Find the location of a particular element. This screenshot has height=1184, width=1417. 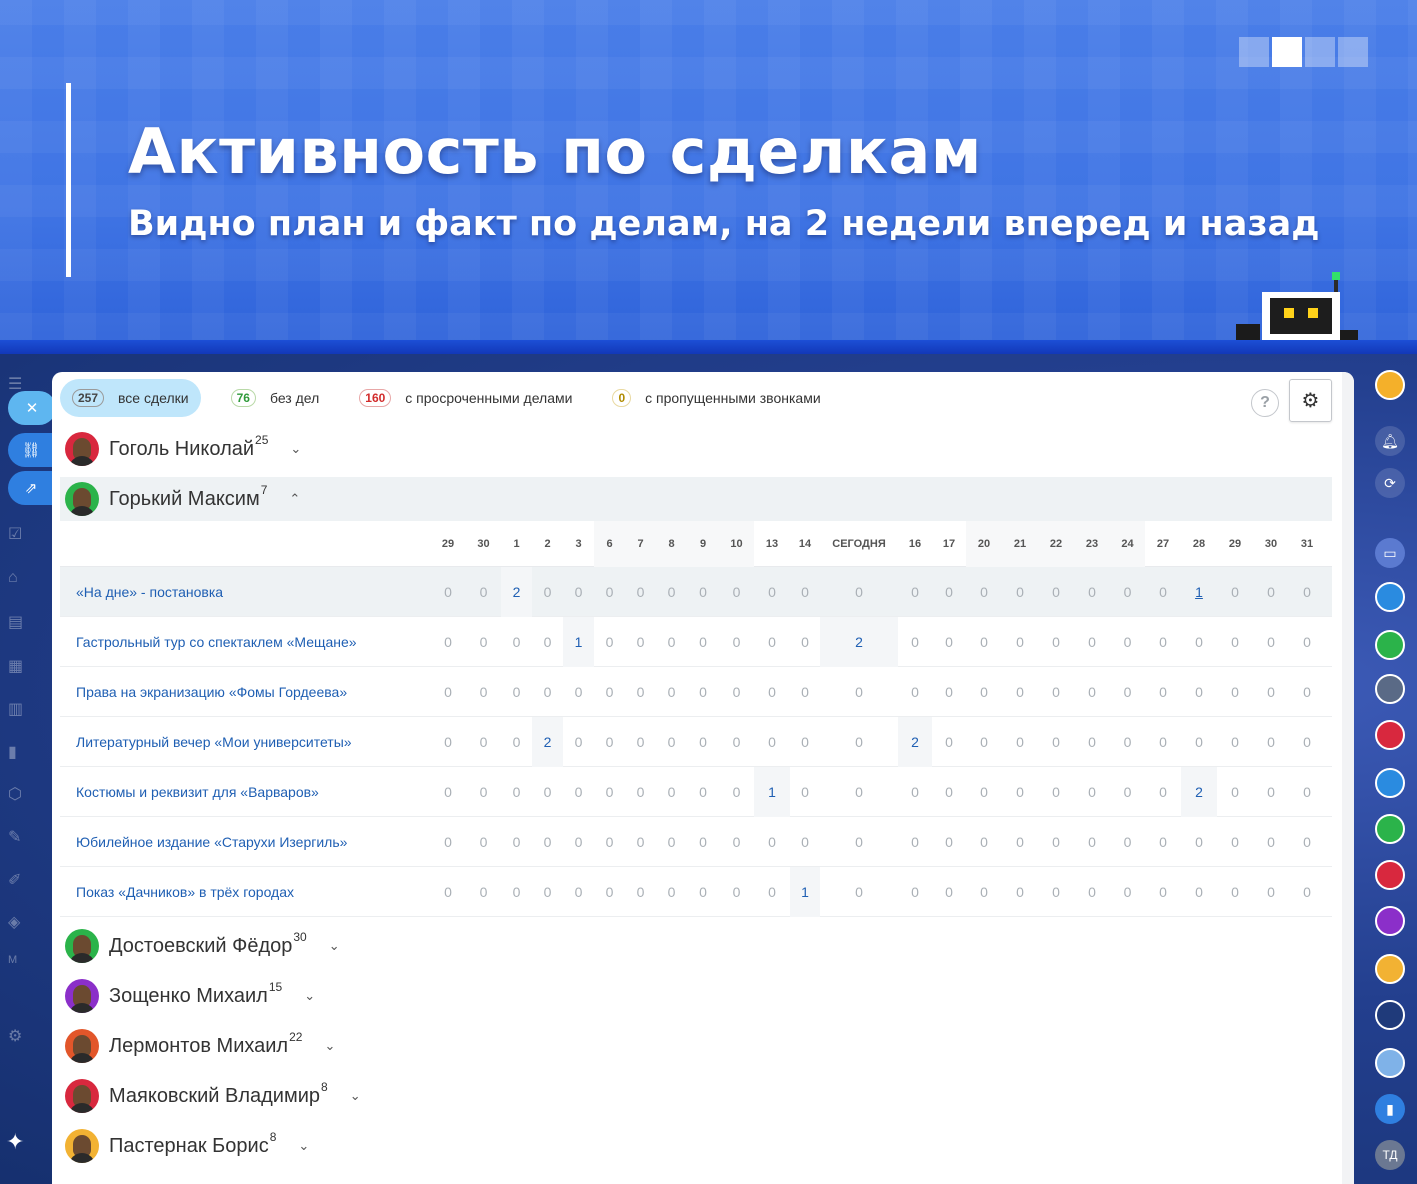

settings-icon: ⚙ is located at coordinates (19, 1037).